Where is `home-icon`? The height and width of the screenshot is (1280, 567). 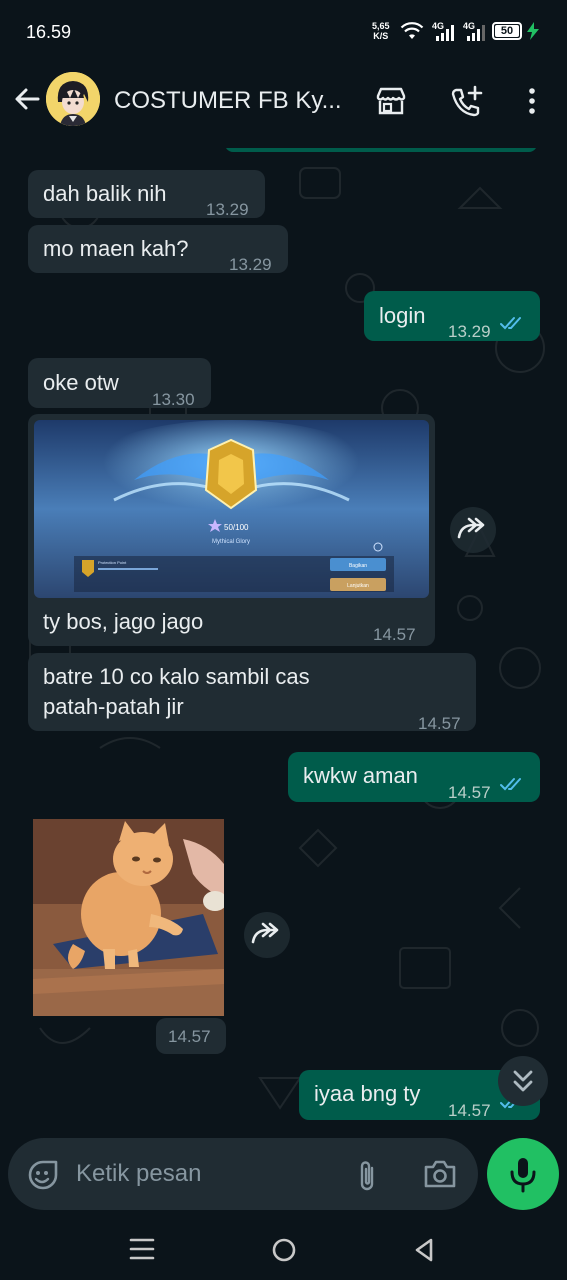 home-icon is located at coordinates (284, 1250).